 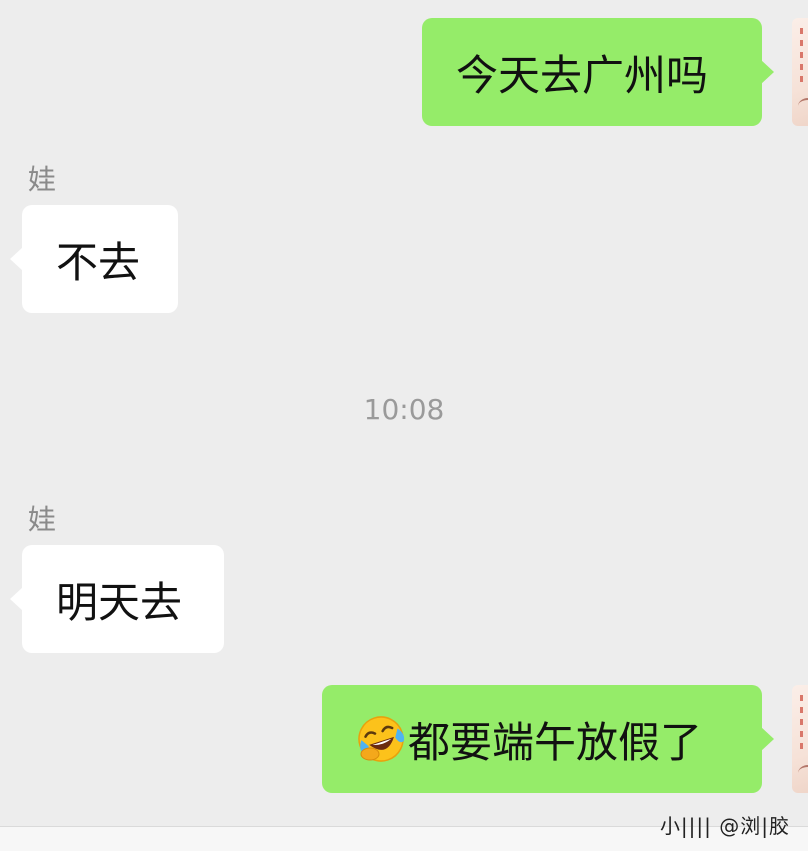 What do you see at coordinates (724, 826) in the screenshot?
I see `watermark: 小|||| @浏|胶` at bounding box center [724, 826].